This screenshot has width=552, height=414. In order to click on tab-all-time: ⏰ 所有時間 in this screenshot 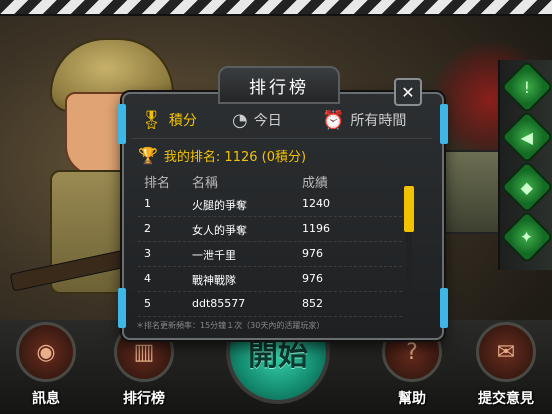, I will do `click(364, 120)`.